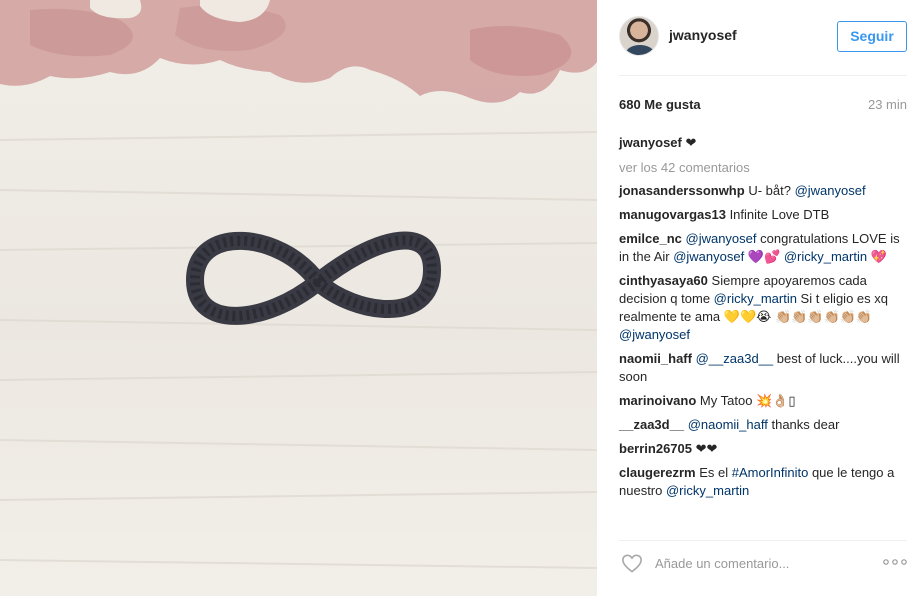  Describe the element at coordinates (728, 424) in the screenshot. I see `comment-mention: @naomii_haff` at that location.